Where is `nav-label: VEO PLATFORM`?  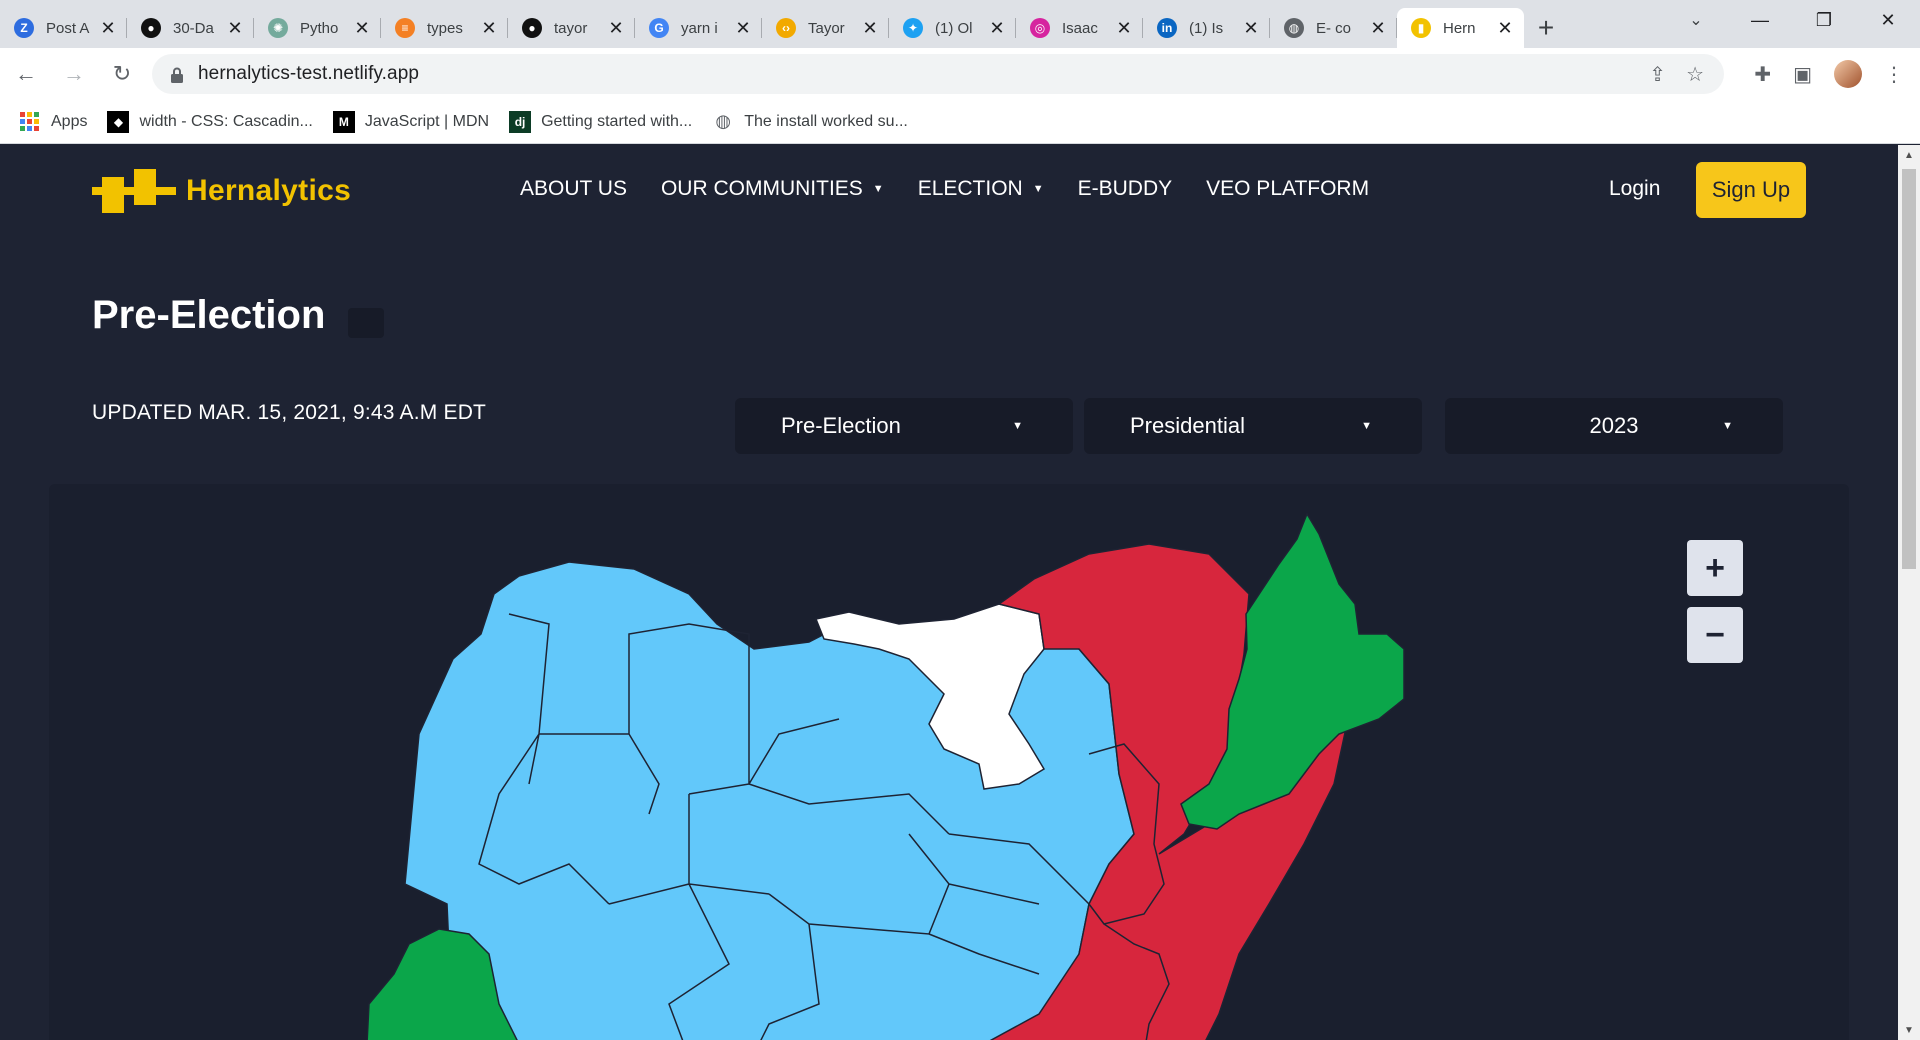
nav-label: VEO PLATFORM is located at coordinates (1288, 188).